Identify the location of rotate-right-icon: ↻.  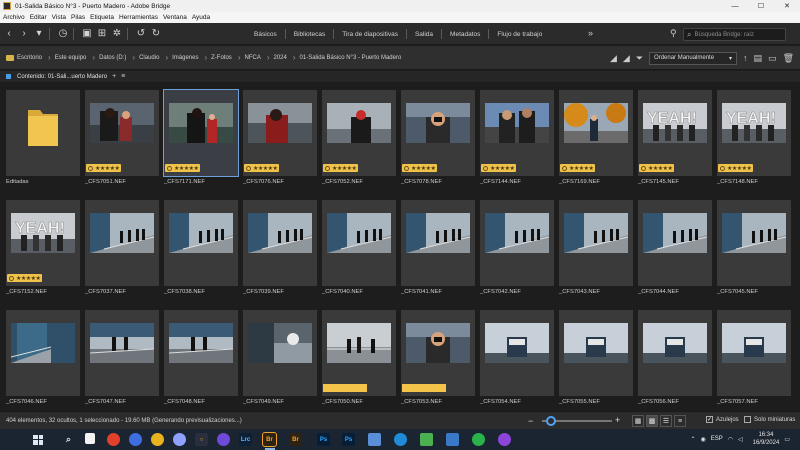
(156, 33).